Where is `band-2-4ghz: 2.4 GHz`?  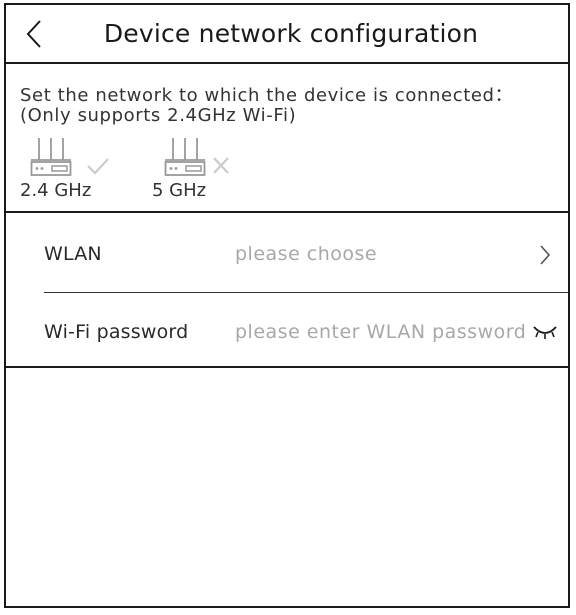 band-2-4ghz: 2.4 GHz is located at coordinates (73, 170).